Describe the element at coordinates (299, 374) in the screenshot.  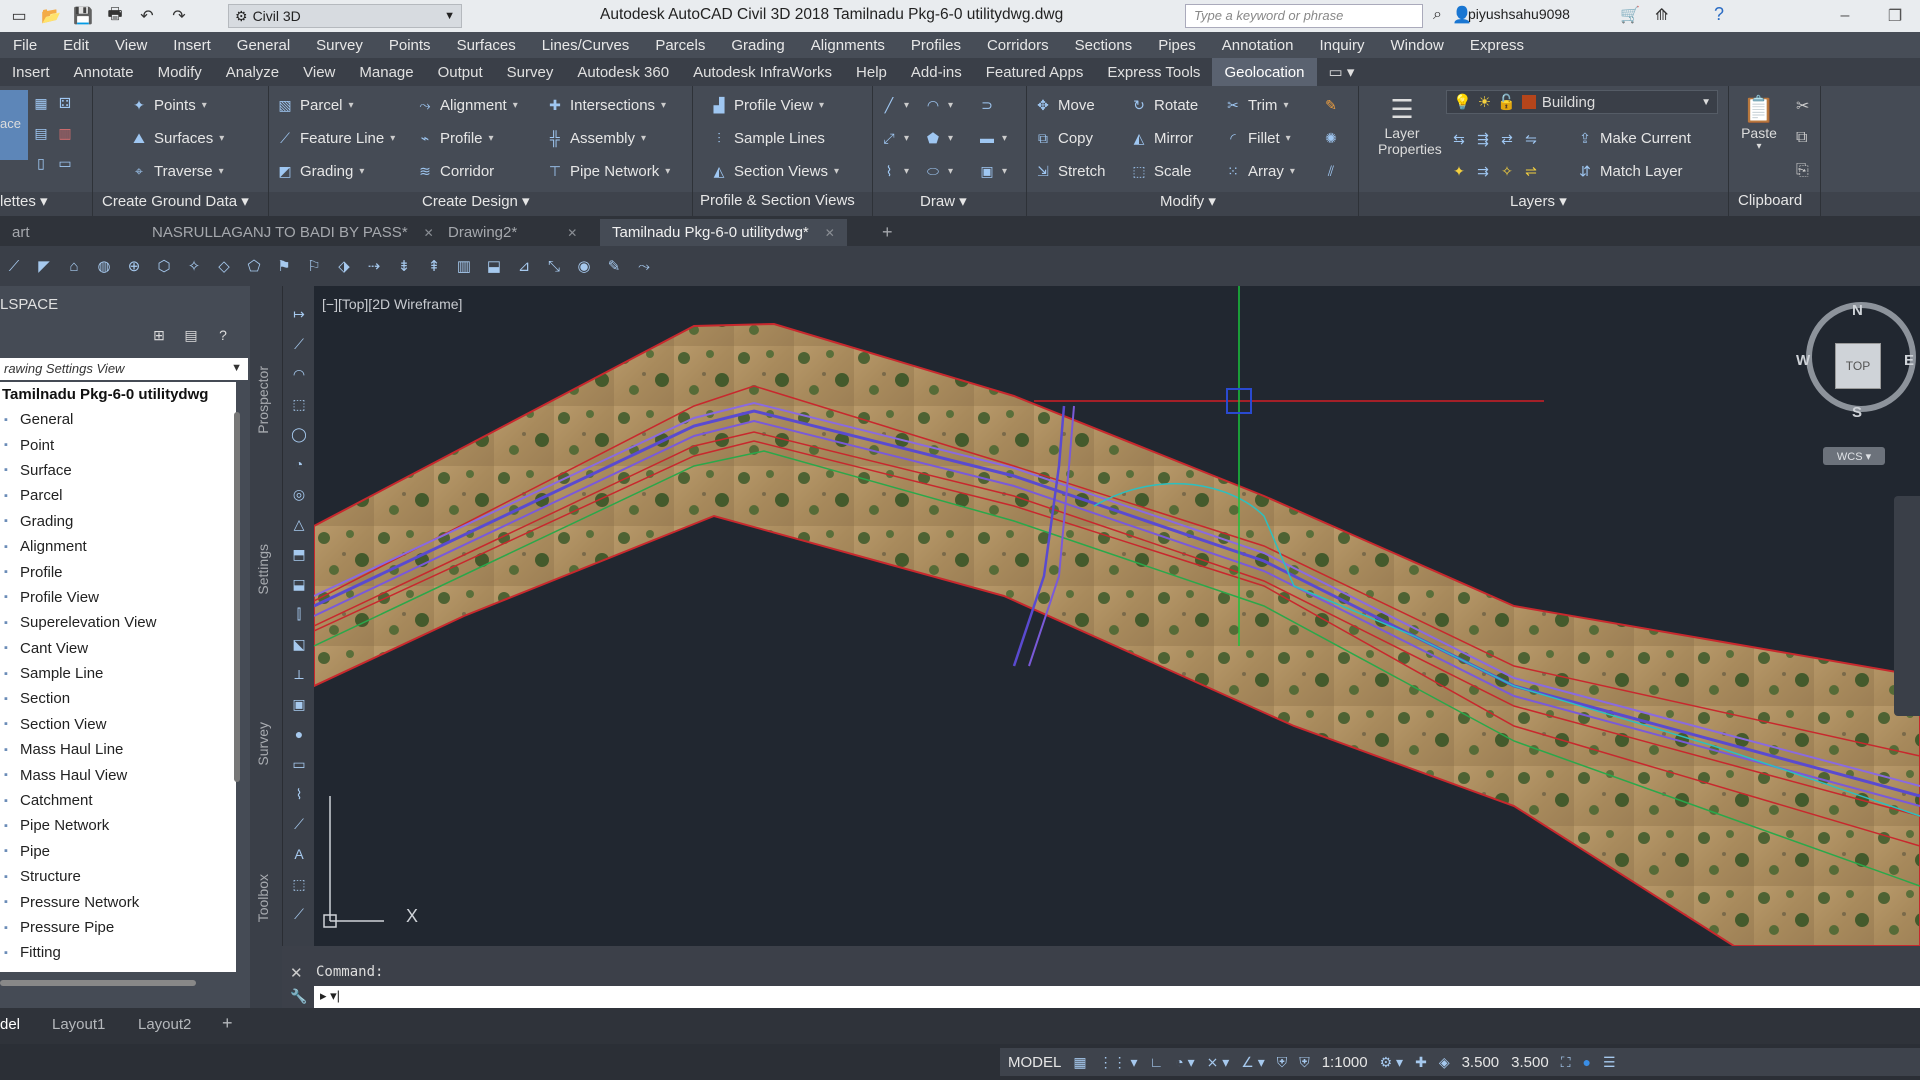
I see `draw-tool-icon: ◠` at that location.